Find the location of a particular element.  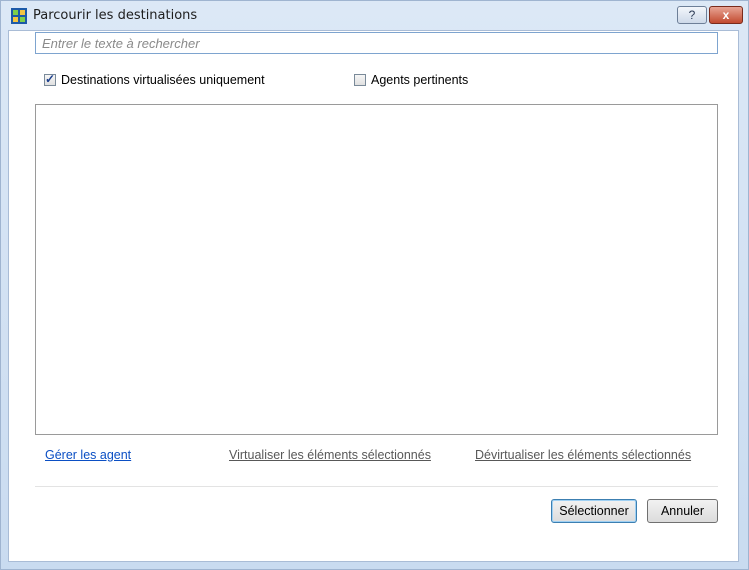

close-button: x is located at coordinates (726, 15).